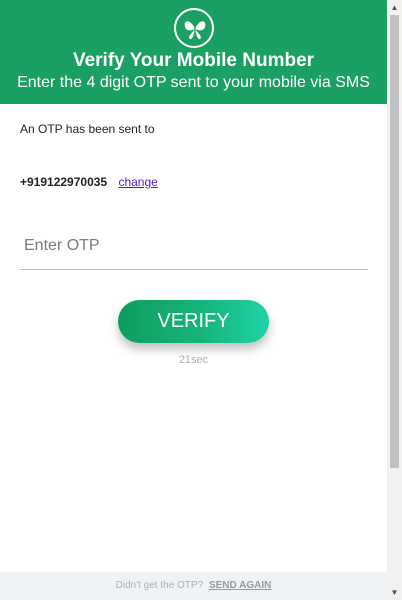 Image resolution: width=402 pixels, height=600 pixels. Describe the element at coordinates (193, 321) in the screenshot. I see `verify-button: VERIFY` at that location.